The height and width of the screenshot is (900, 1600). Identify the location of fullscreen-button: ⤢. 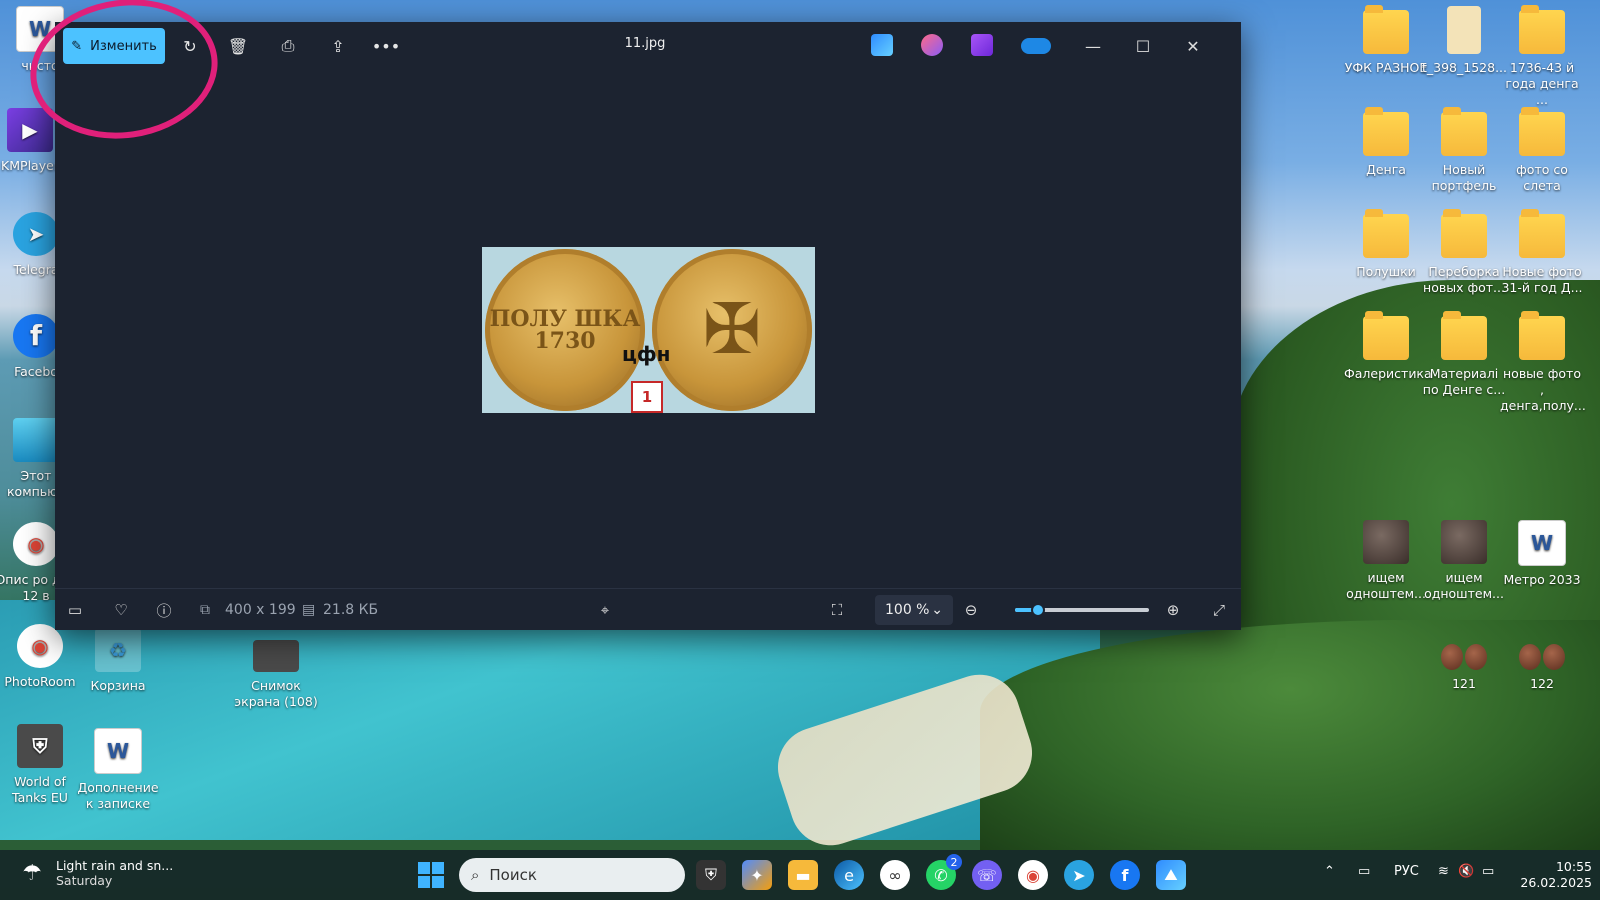
(1219, 610).